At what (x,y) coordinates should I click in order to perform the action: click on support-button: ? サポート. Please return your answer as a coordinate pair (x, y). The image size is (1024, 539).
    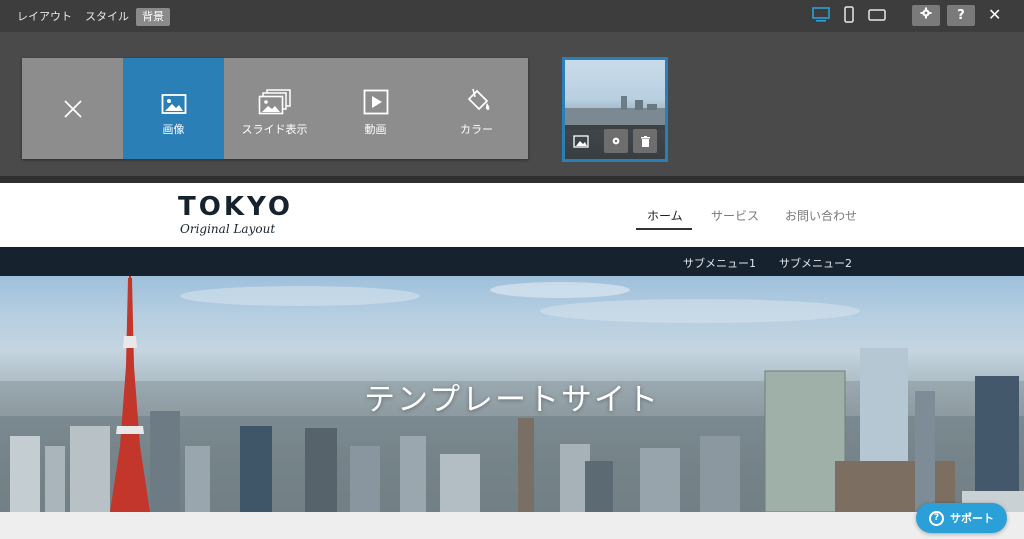
    Looking at the image, I should click on (961, 518).